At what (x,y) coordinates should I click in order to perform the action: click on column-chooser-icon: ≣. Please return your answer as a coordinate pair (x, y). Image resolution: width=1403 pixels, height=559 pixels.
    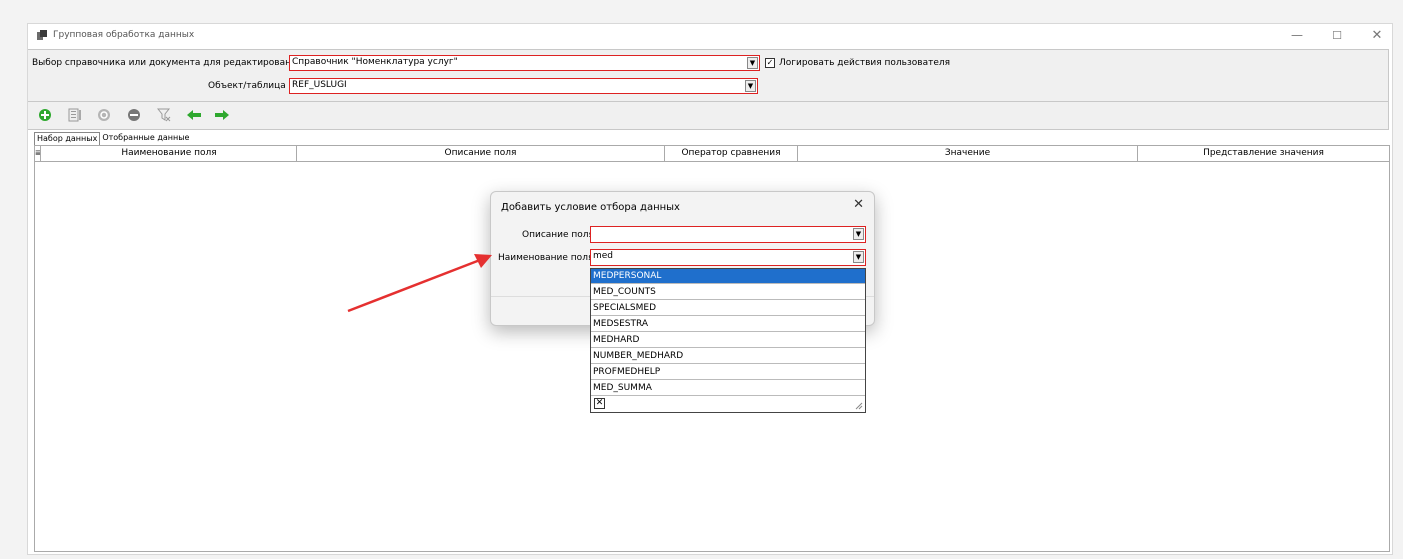
    Looking at the image, I should click on (38, 153).